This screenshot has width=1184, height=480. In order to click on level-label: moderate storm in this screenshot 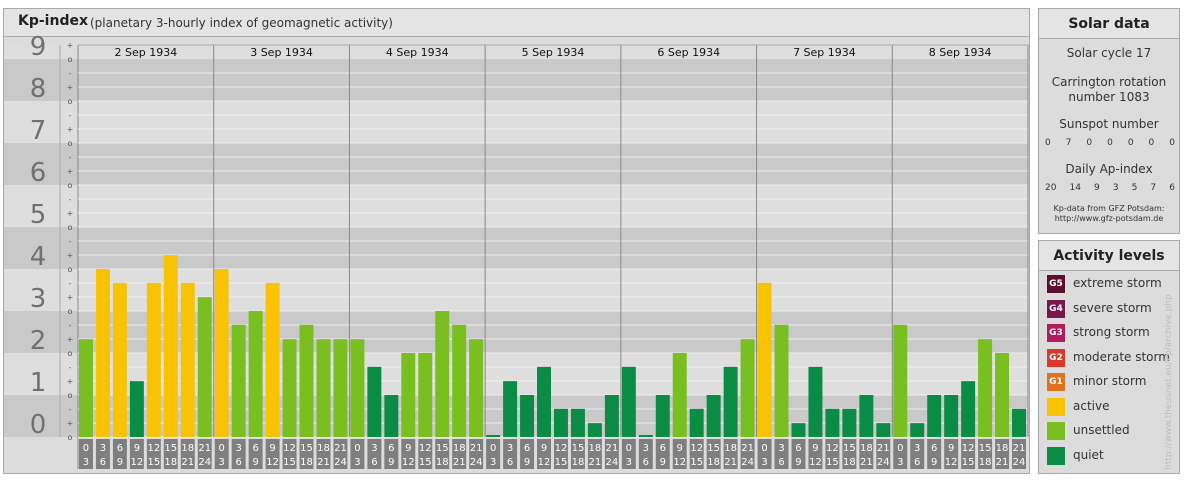, I will do `click(1121, 356)`.